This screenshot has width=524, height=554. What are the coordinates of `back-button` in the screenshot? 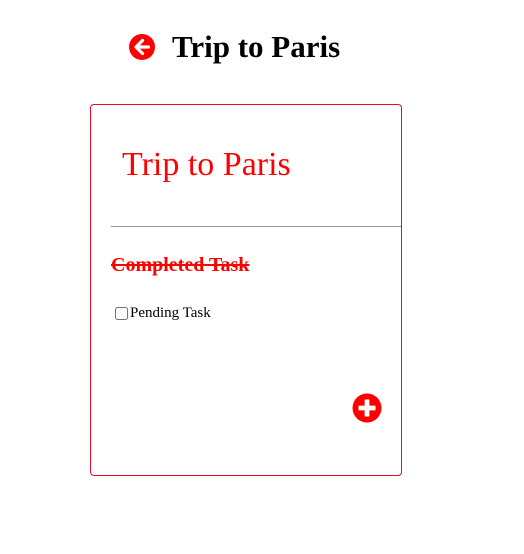 It's located at (142, 47).